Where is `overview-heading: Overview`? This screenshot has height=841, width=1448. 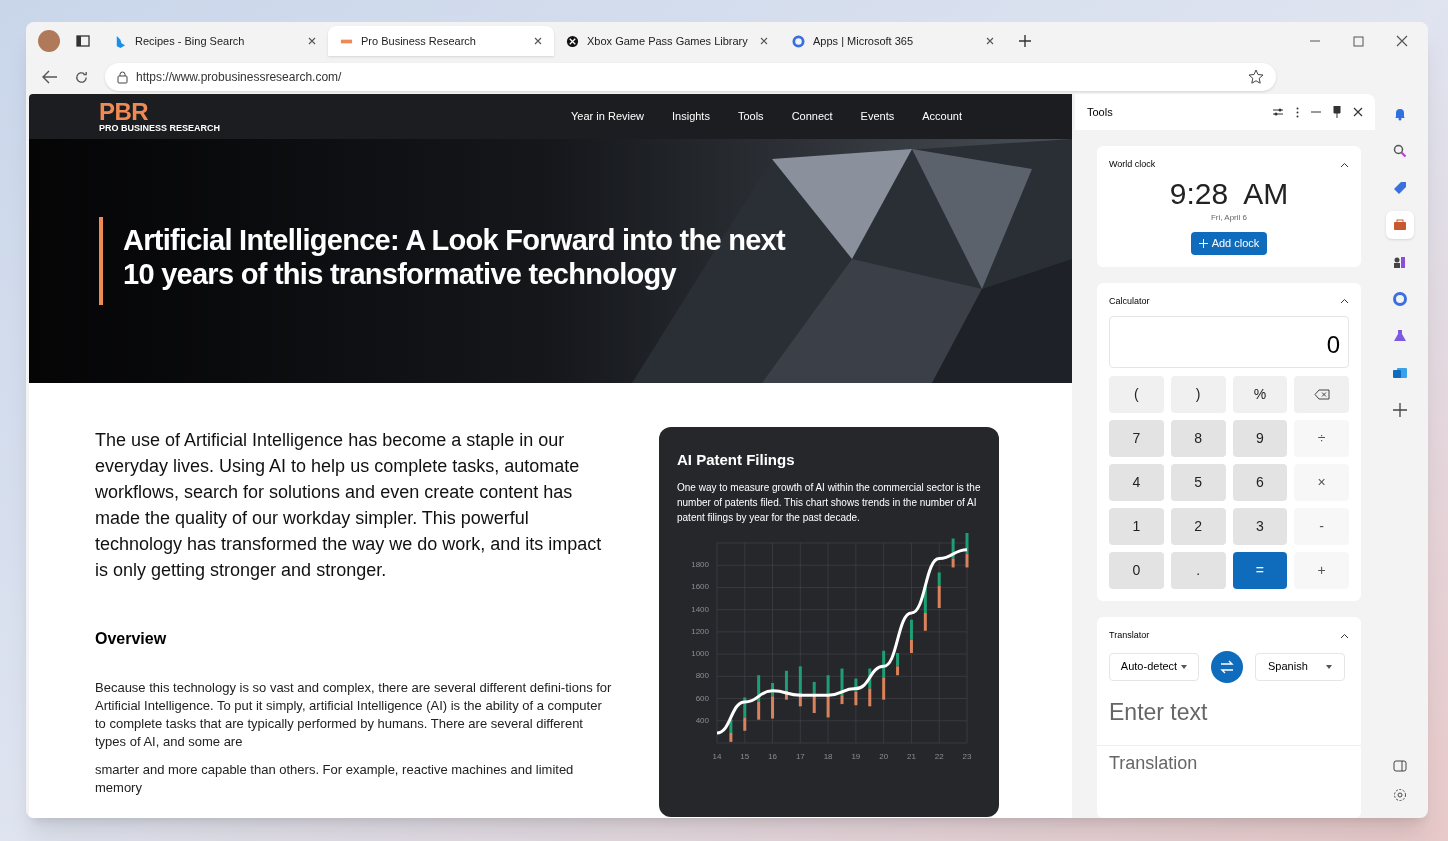 overview-heading: Overview is located at coordinates (131, 639).